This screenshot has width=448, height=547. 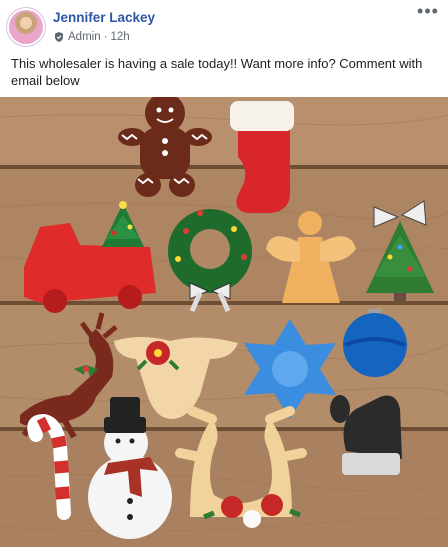 I want to click on post-header: Jennifer Lackey Admin · 12h •••, so click(x=224, y=25).